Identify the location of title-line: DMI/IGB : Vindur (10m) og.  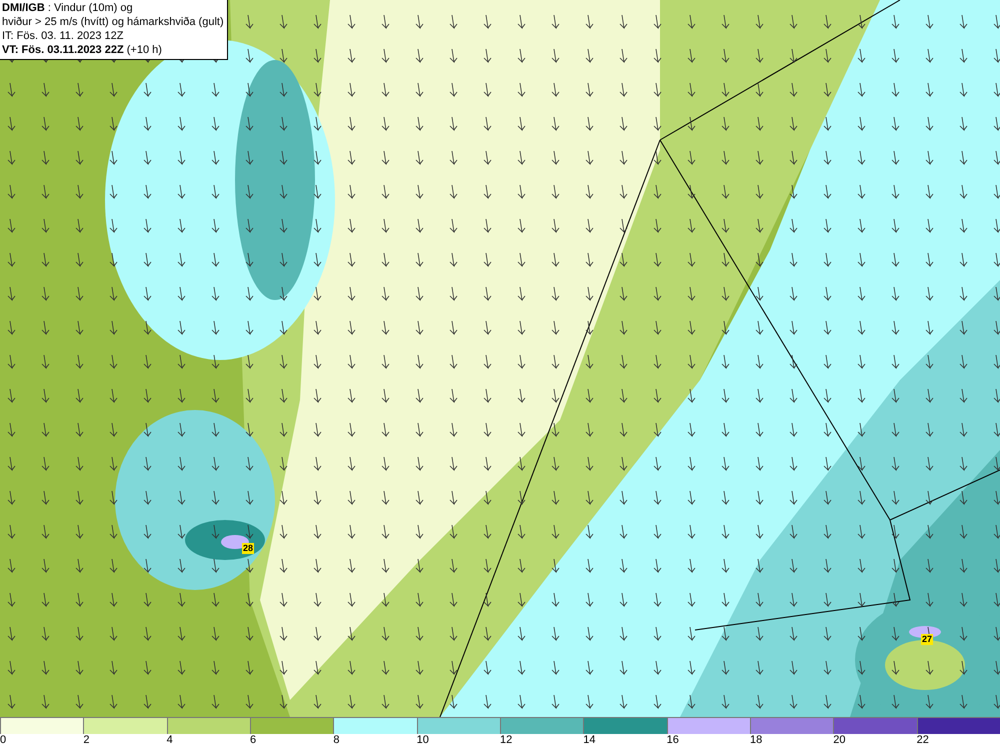
(68, 8).